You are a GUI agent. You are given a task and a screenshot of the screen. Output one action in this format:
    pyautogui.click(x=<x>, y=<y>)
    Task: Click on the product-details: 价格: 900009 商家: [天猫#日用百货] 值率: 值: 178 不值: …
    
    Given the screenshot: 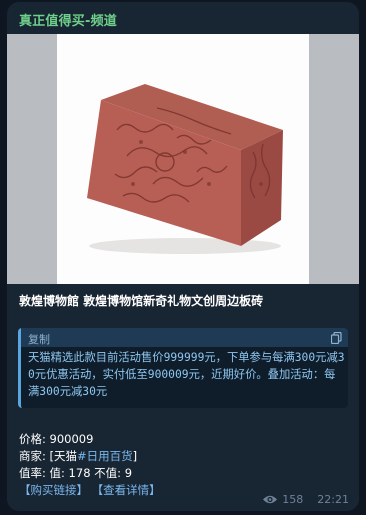 What is the action you would take?
    pyautogui.click(x=184, y=465)
    